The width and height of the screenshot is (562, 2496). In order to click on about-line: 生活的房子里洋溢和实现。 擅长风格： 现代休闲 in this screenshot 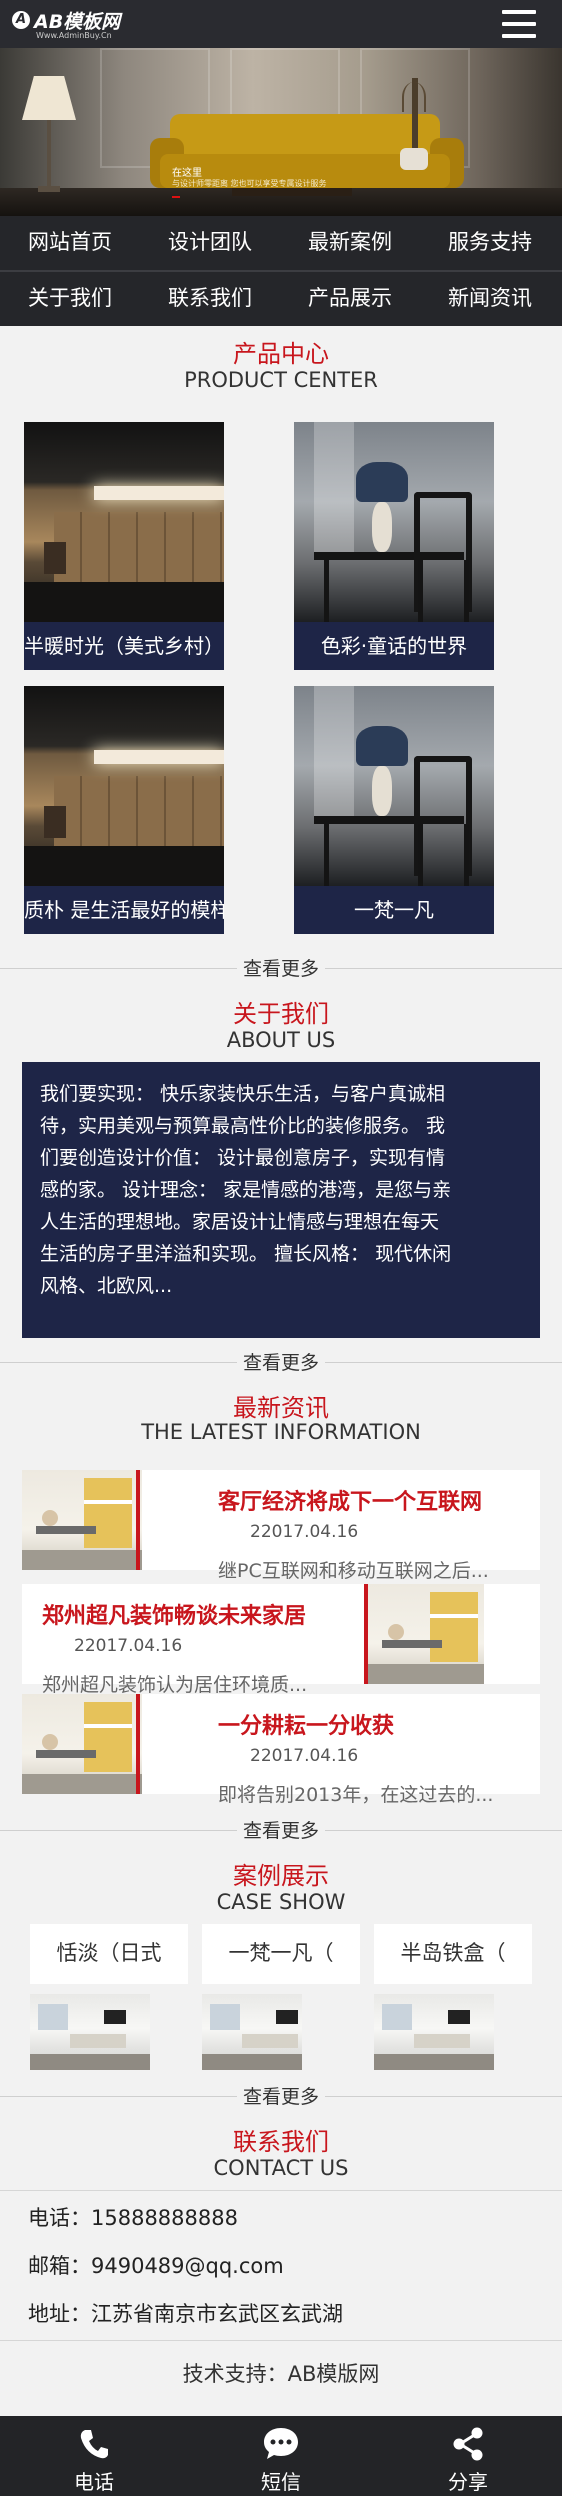, I will do `click(246, 1254)`.